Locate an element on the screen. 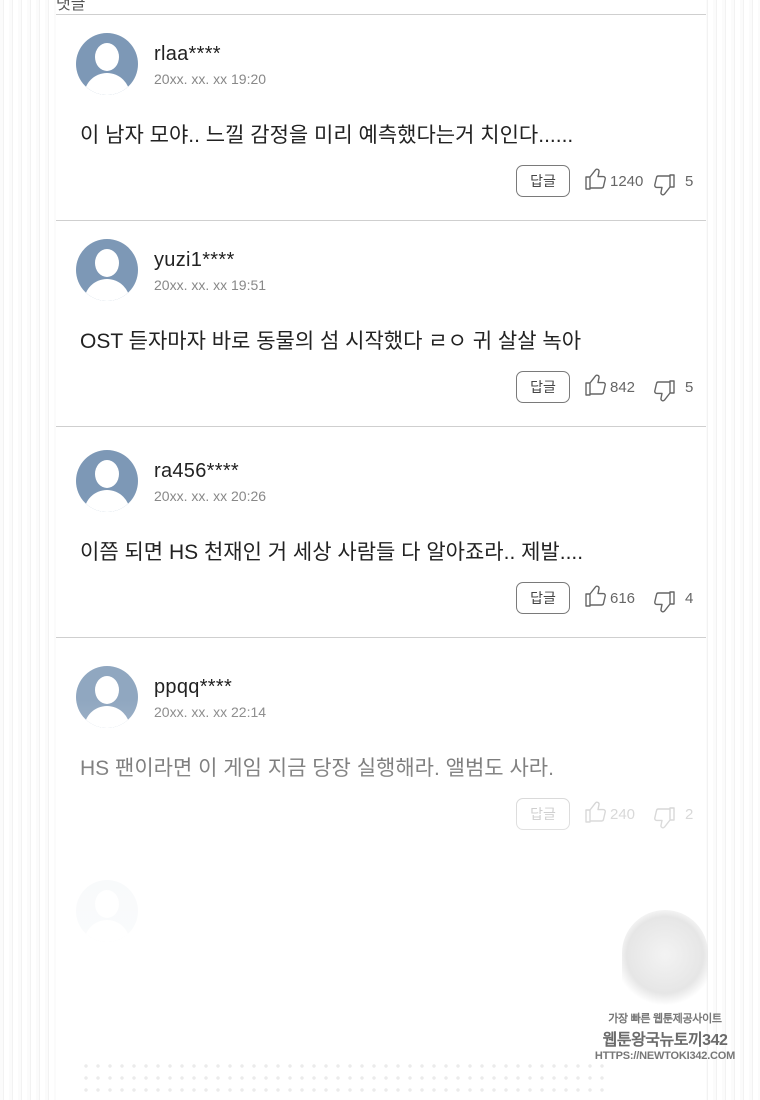 This screenshot has height=1100, width=760. comment-text: OST 듣자마자 바로 동물의 섬 시작했다 ㄹㅇ 귀 살살 녹아 is located at coordinates (331, 341).